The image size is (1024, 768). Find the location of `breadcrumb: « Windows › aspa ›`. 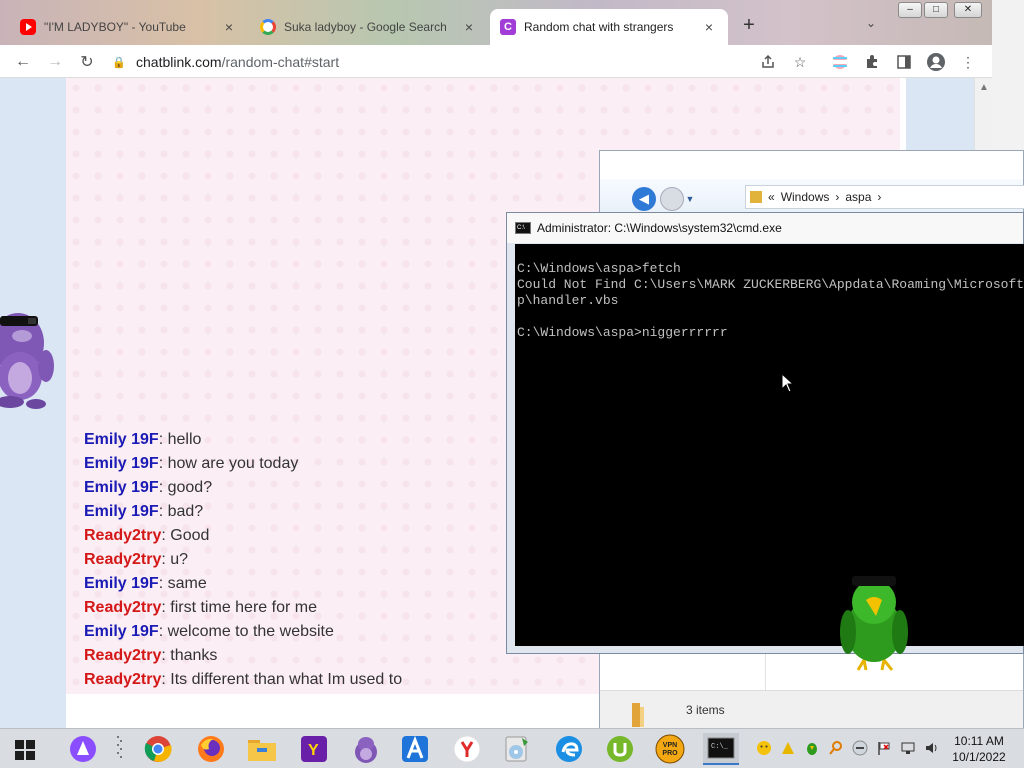

breadcrumb: « Windows › aspa › is located at coordinates (884, 197).